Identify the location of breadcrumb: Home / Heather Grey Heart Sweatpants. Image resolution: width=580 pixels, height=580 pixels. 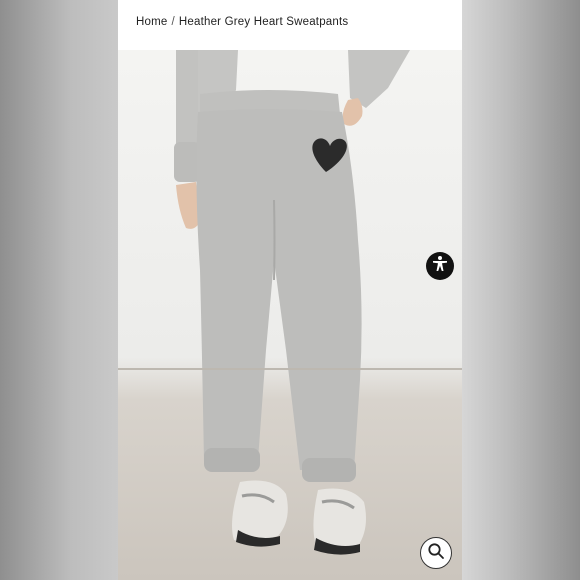
(242, 22).